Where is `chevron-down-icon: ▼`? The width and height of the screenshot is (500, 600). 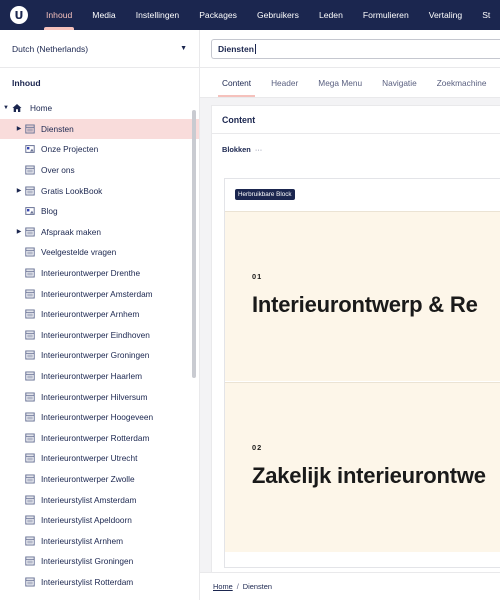 chevron-down-icon: ▼ is located at coordinates (183, 48).